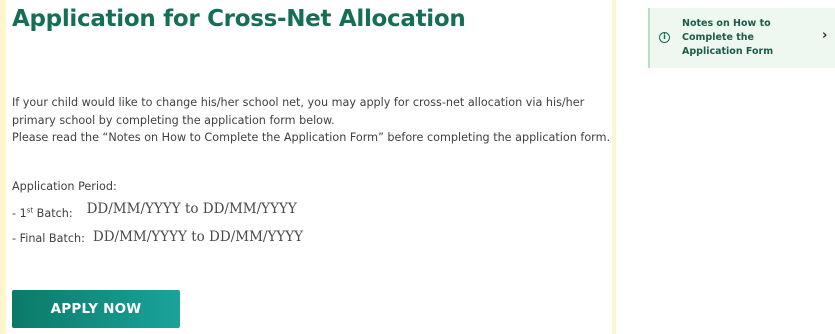 The width and height of the screenshot is (835, 334). I want to click on apply-now-button: APPLY NOW, so click(96, 309).